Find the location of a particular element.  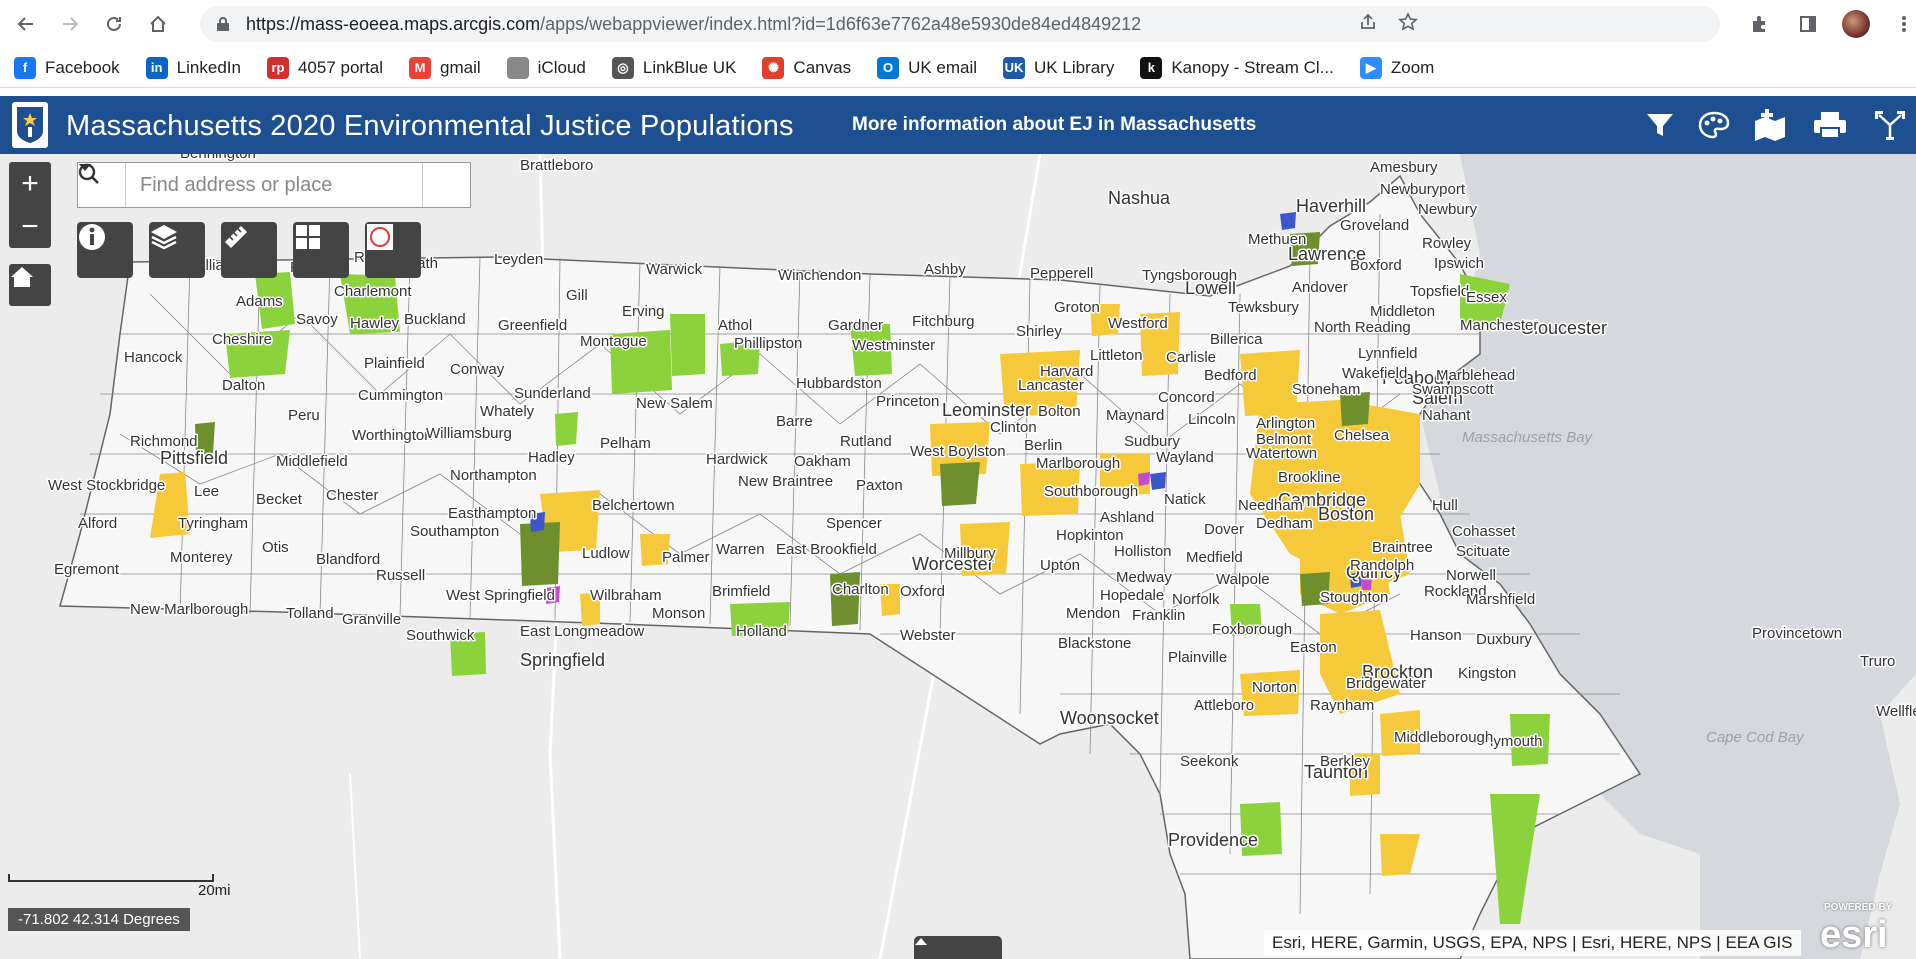

town-label: Lynnfield is located at coordinates (1388, 353).